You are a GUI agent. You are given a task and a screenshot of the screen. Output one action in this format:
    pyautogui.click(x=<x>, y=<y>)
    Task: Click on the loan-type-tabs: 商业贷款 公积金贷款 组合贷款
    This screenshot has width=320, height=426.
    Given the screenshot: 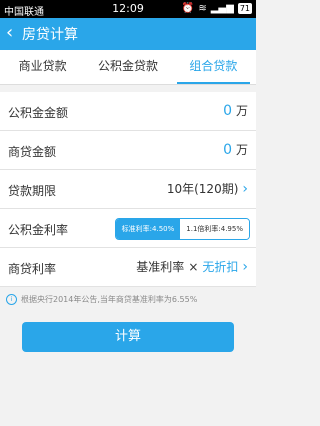 What is the action you would take?
    pyautogui.click(x=128, y=67)
    